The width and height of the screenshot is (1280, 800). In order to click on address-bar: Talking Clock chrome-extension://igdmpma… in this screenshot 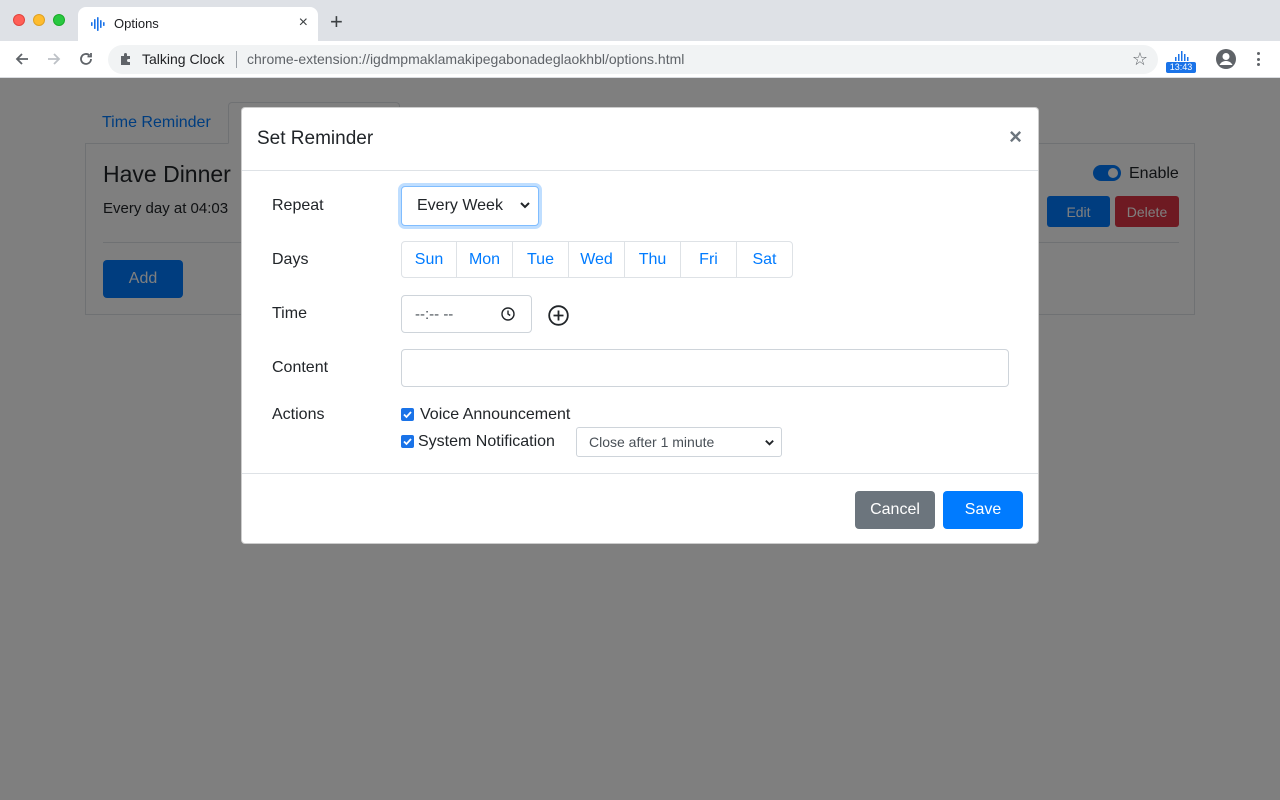, I will do `click(633, 59)`.